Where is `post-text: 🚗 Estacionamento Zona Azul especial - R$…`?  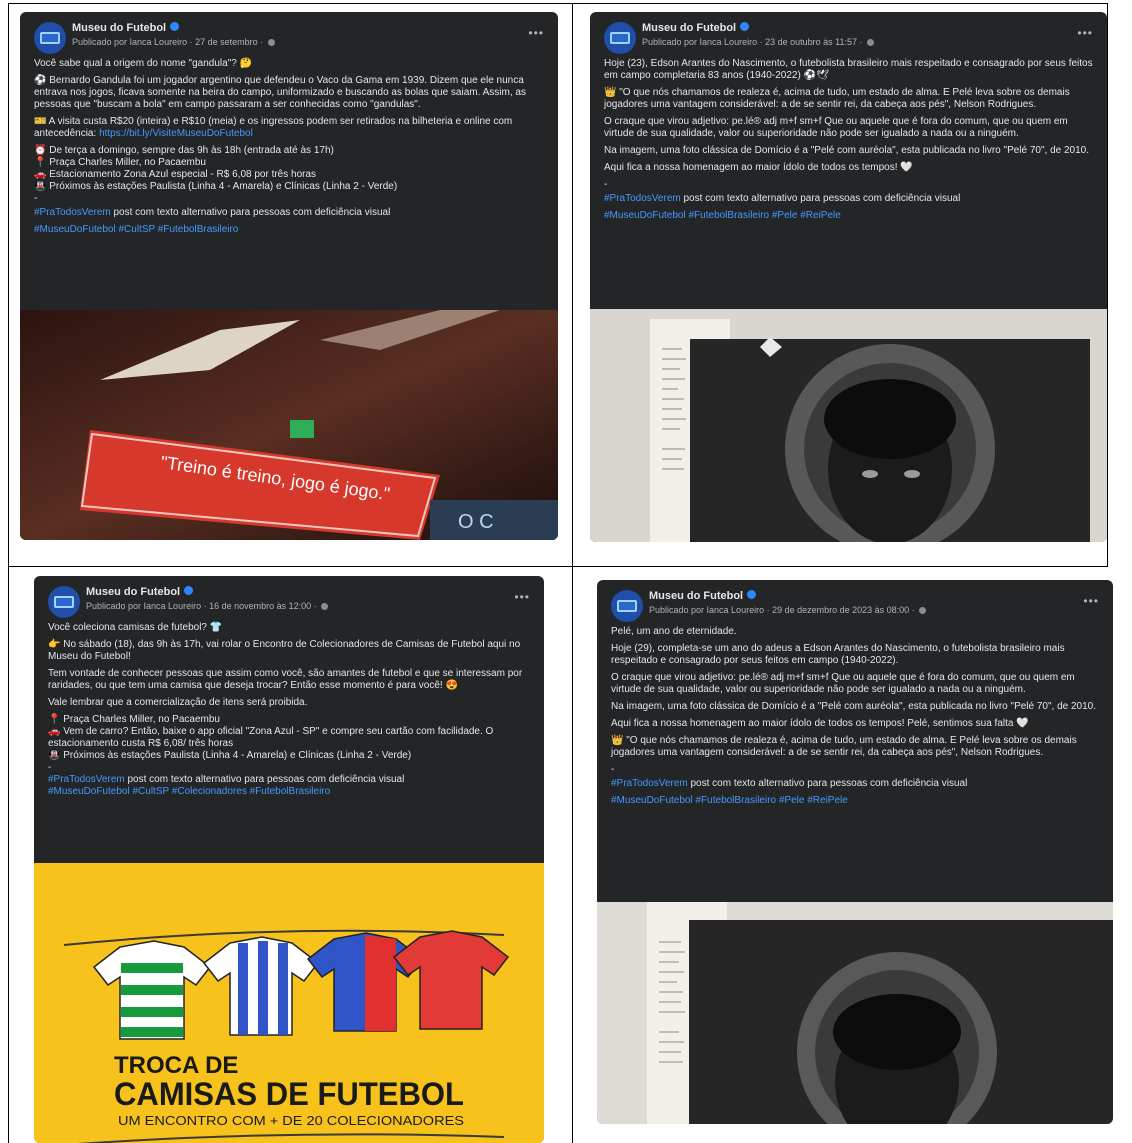
post-text: 🚗 Estacionamento Zona Azul especial - R$… is located at coordinates (175, 174).